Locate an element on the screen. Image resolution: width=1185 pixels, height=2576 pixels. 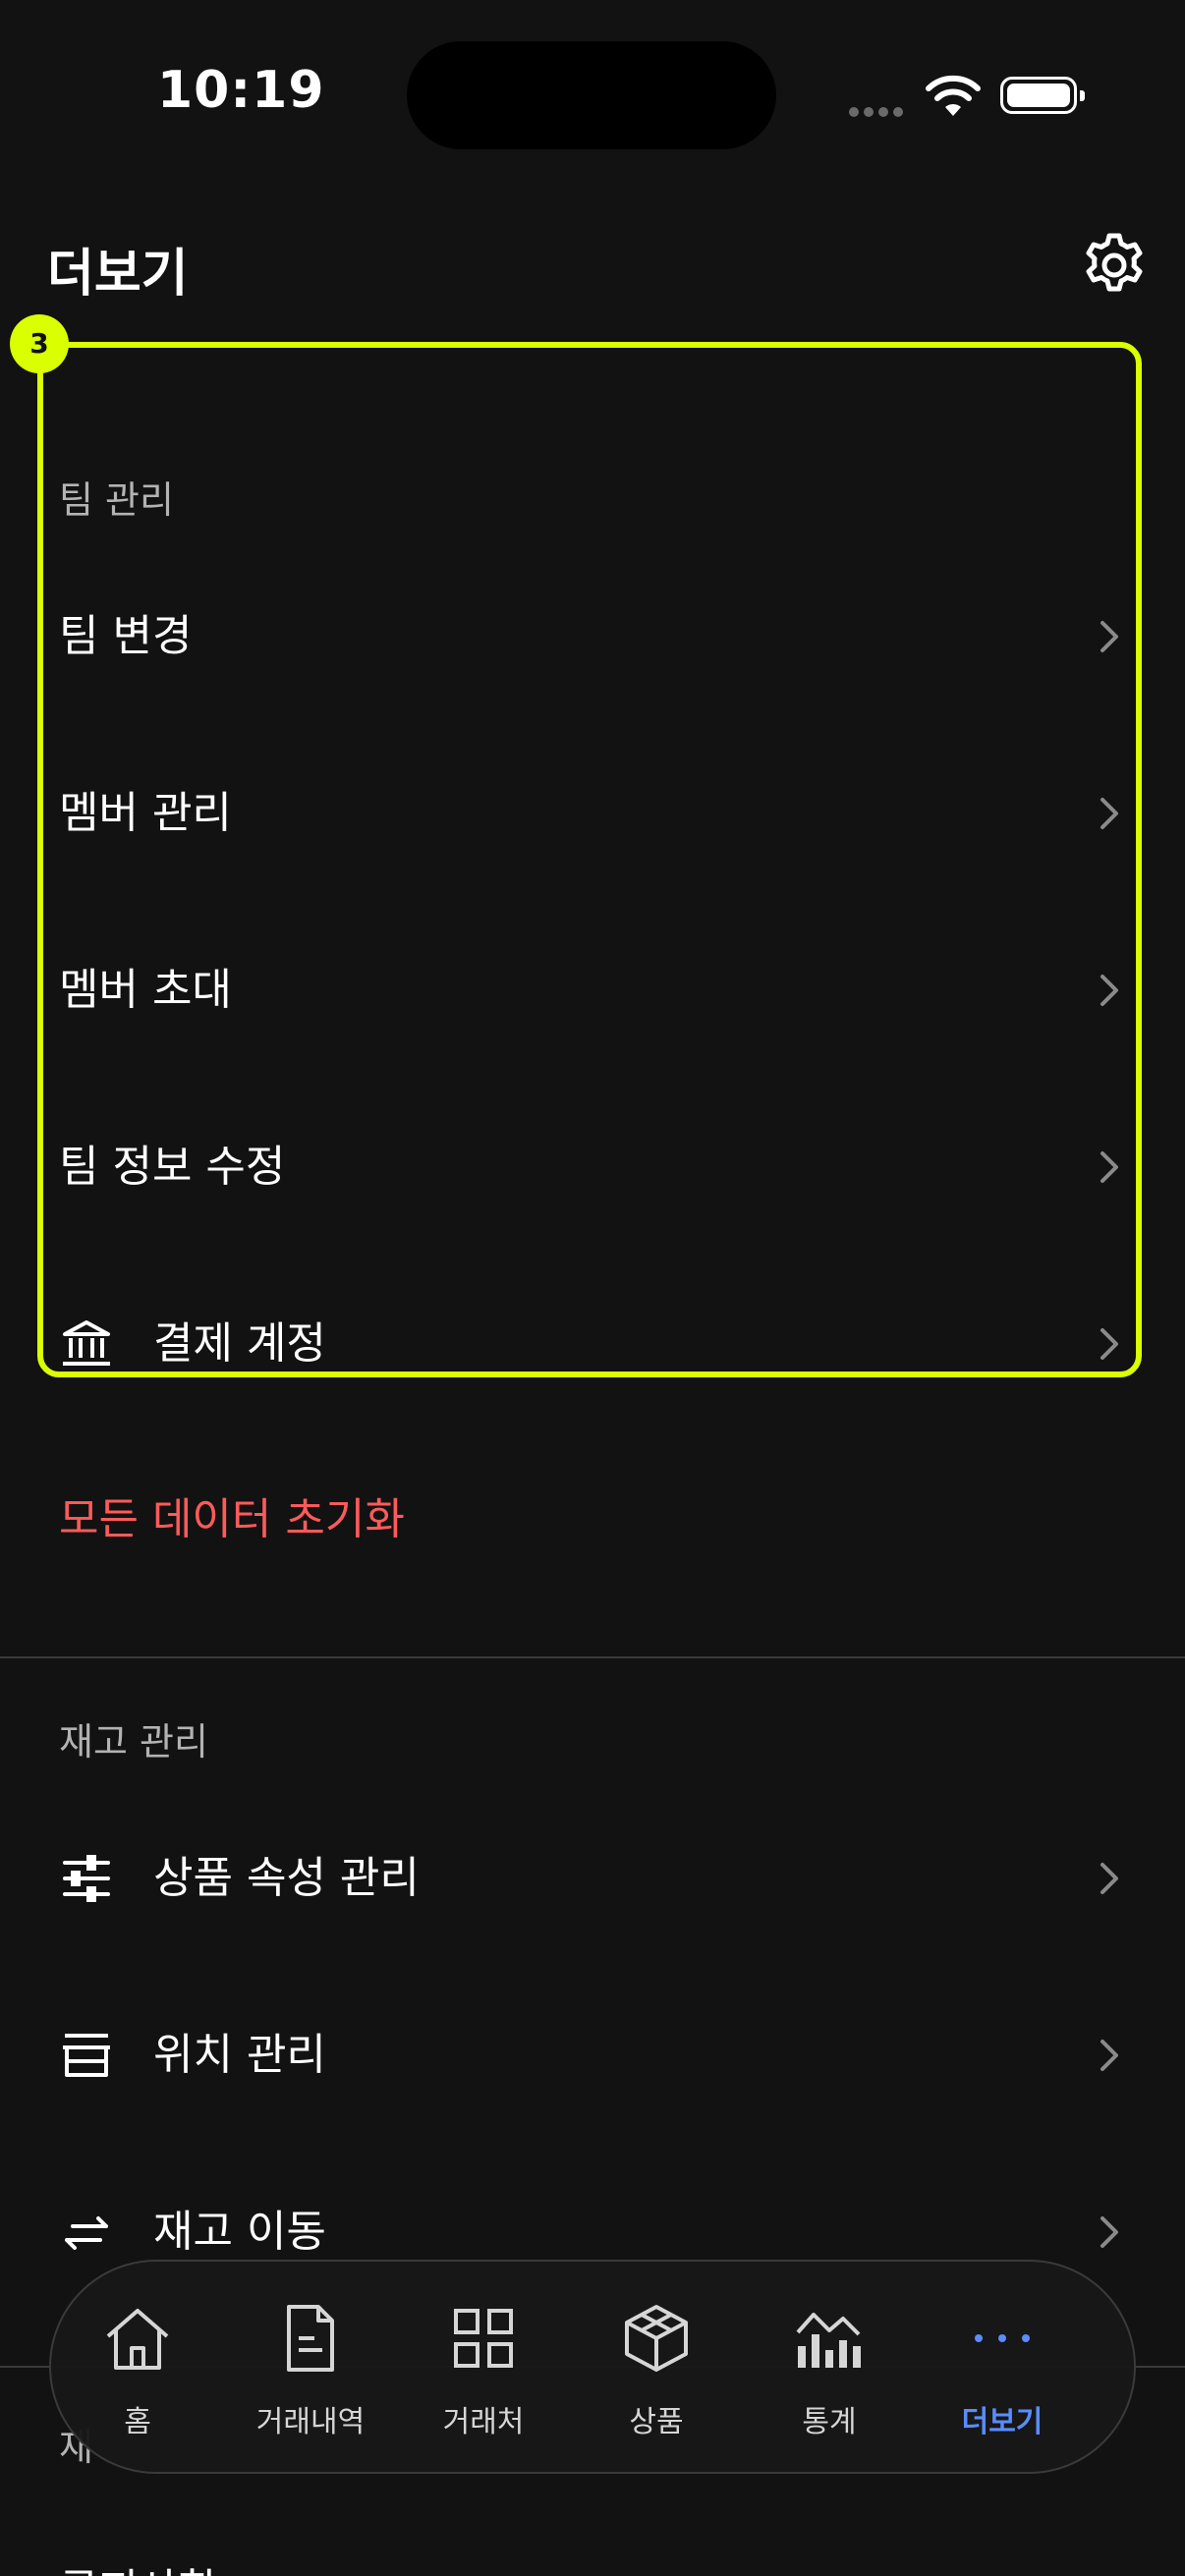
tab-label: 거래처 is located at coordinates (484, 2422).